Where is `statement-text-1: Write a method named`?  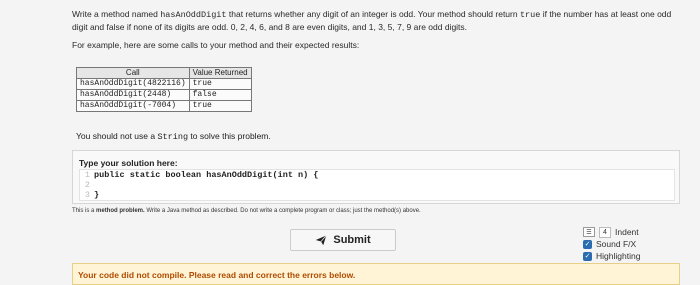
statement-text-1: Write a method named is located at coordinates (116, 14).